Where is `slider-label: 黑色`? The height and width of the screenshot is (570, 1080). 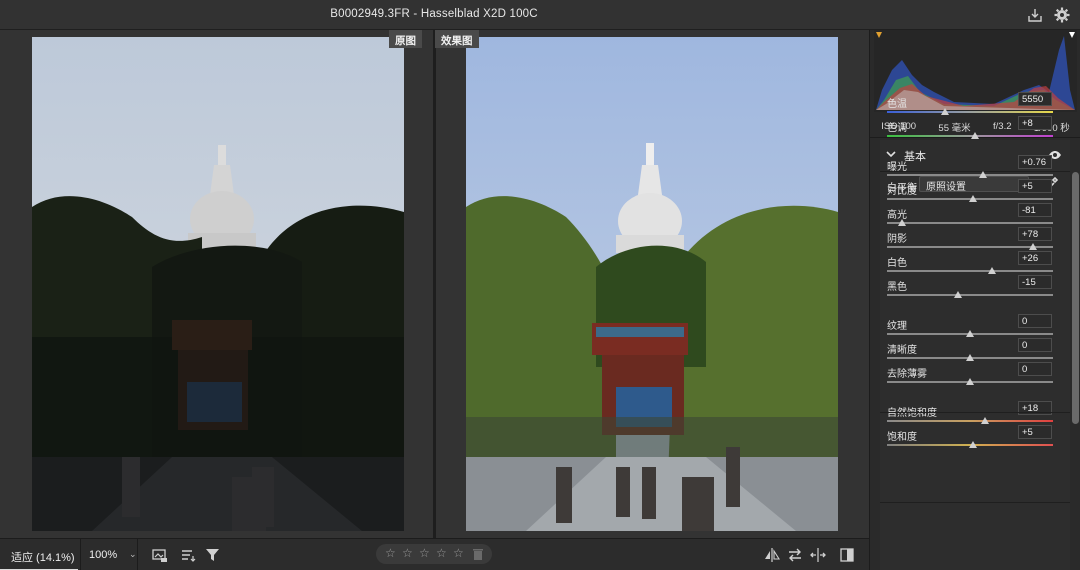
slider-label: 黑色 is located at coordinates (897, 287).